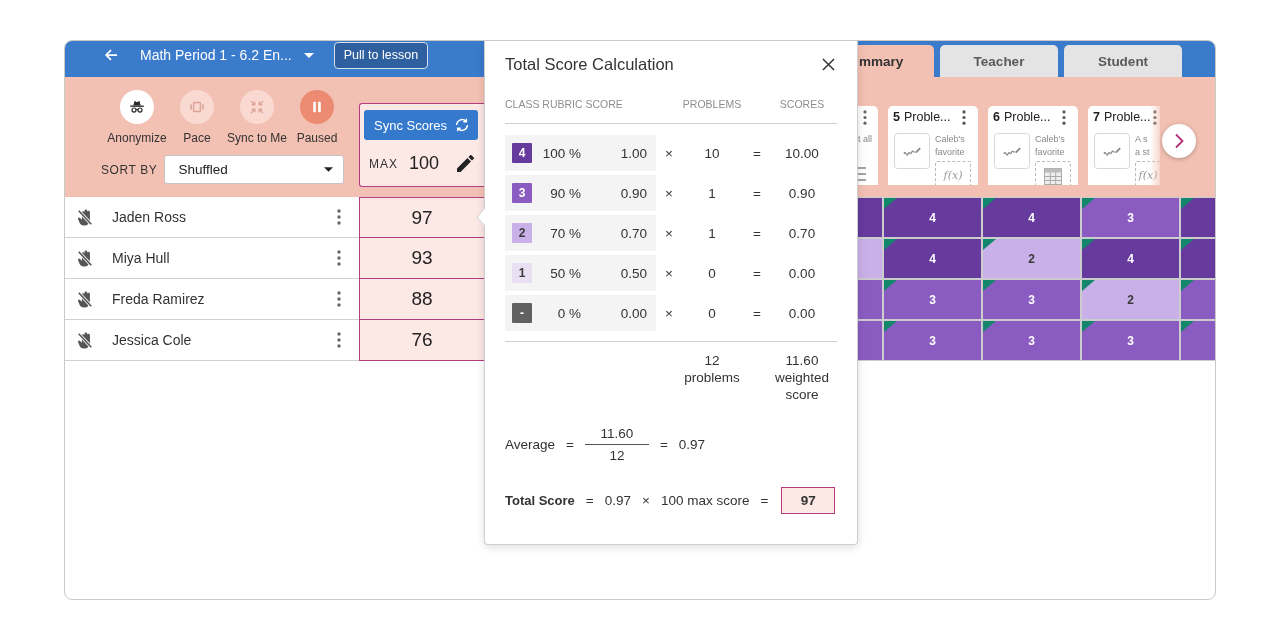  I want to click on rubric-score: 4, so click(1130, 258).